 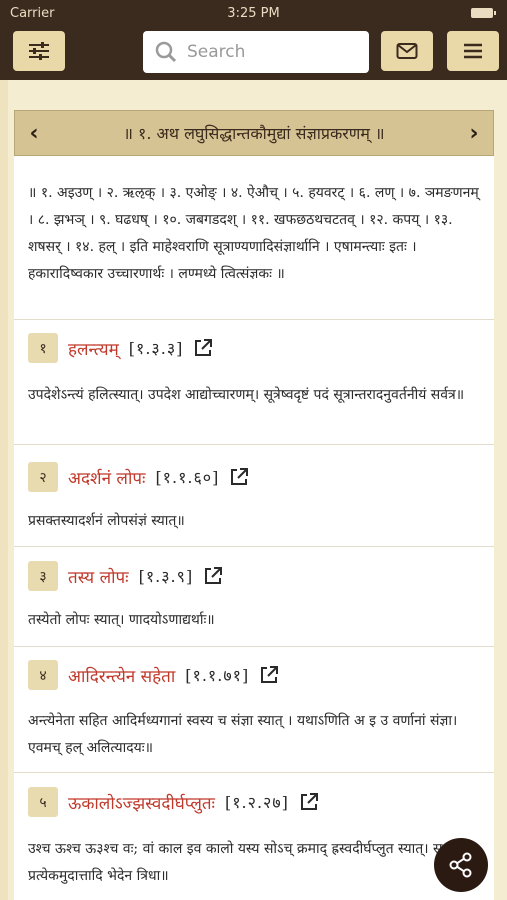 What do you see at coordinates (34, 133) in the screenshot?
I see `chevron-left-icon: ‹` at bounding box center [34, 133].